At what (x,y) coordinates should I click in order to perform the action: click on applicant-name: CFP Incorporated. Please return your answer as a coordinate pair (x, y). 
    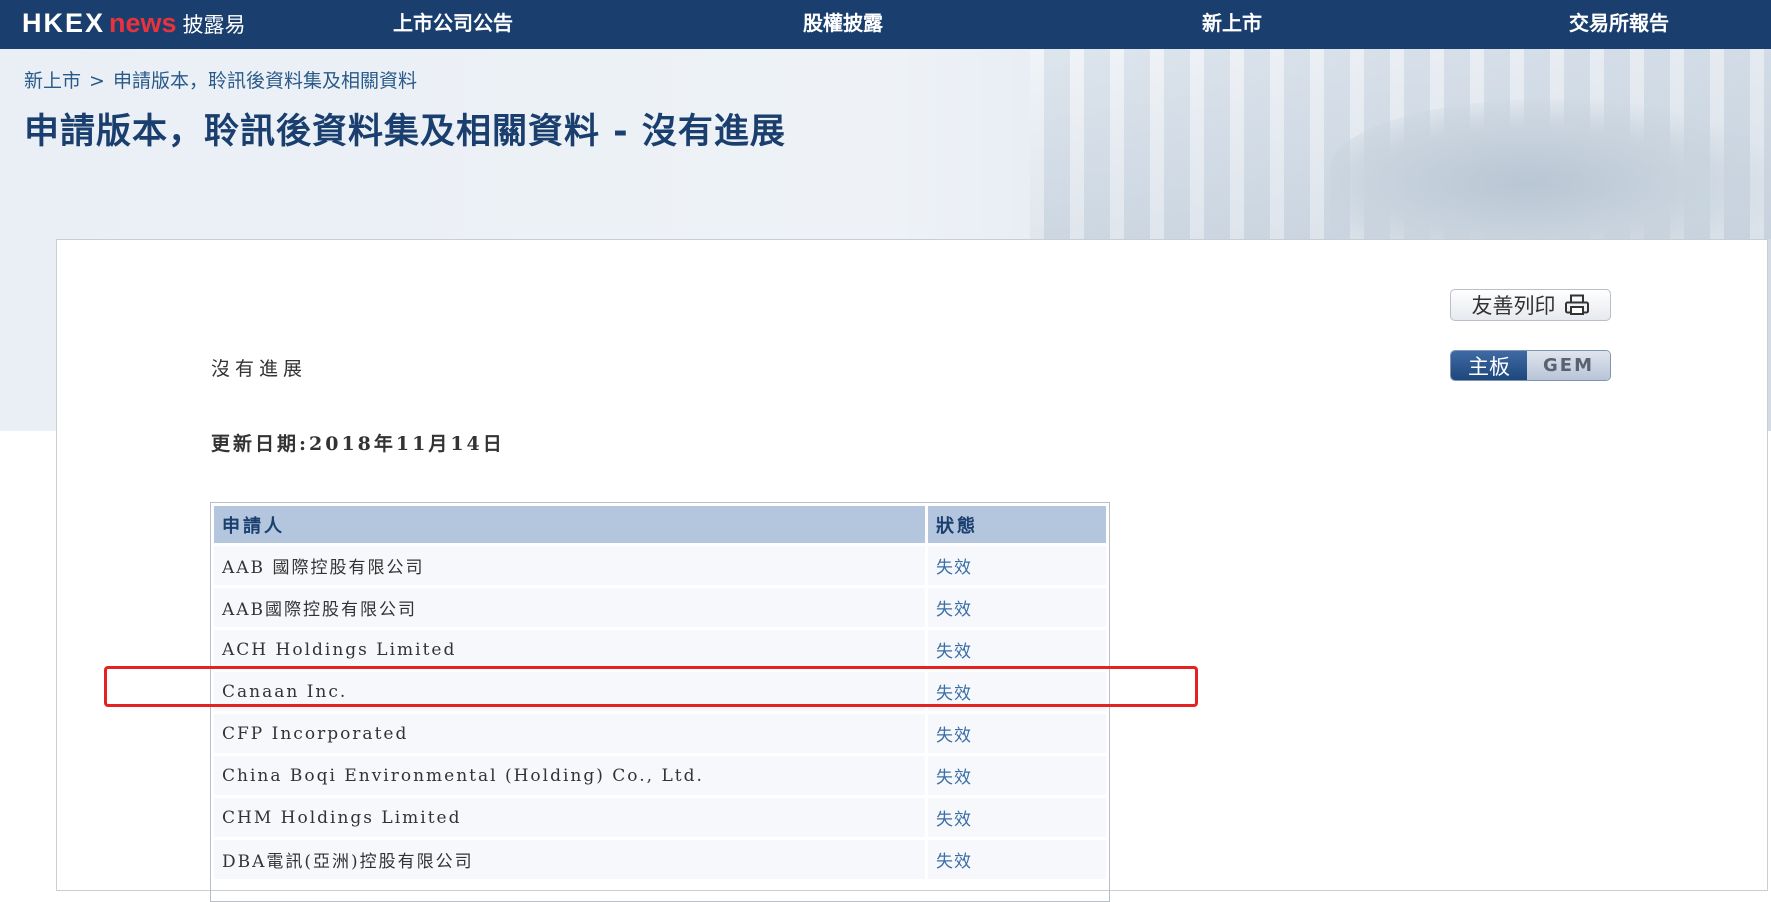
    Looking at the image, I should click on (569, 733).